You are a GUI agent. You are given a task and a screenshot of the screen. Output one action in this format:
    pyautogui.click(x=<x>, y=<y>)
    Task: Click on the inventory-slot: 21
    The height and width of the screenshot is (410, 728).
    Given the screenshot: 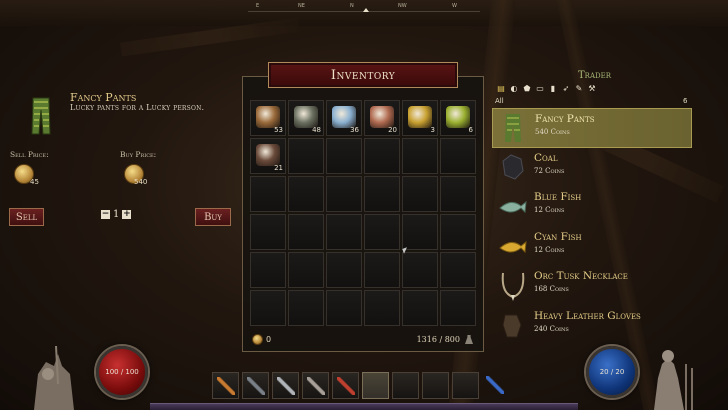 What is the action you would take?
    pyautogui.click(x=268, y=156)
    